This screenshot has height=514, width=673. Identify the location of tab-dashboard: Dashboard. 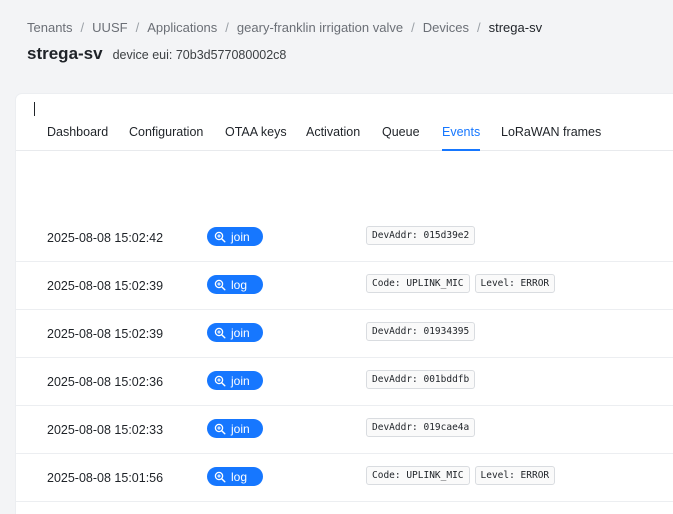
(77, 137).